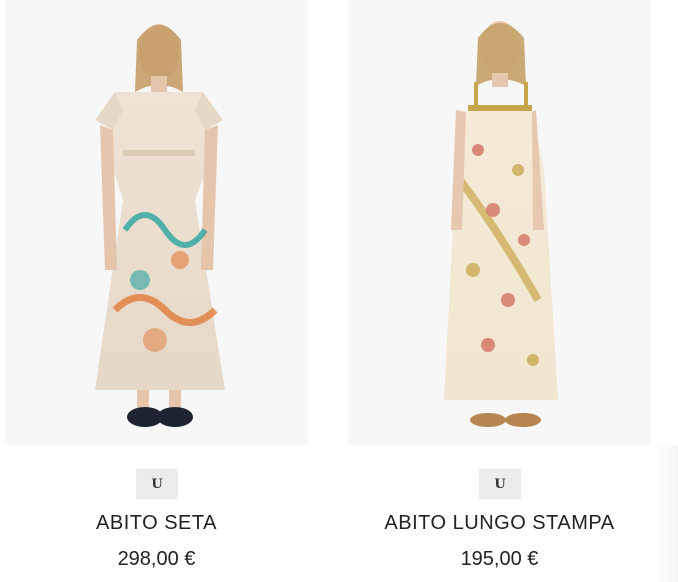 This screenshot has height=582, width=678. Describe the element at coordinates (156, 523) in the screenshot. I see `product-title: ABITO SETA` at that location.